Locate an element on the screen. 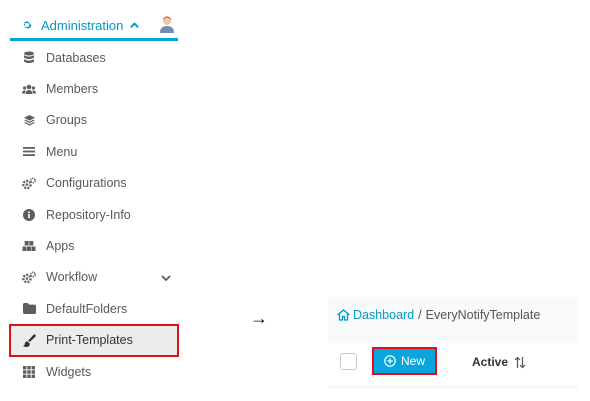 The height and width of the screenshot is (401, 590). sidebar-item-menu: Menu is located at coordinates (94, 151).